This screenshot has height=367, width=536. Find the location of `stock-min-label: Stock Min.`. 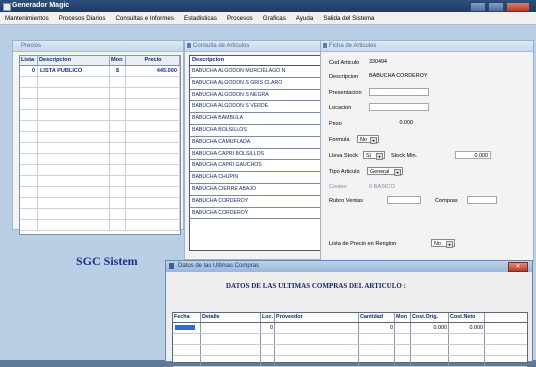

stock-min-label: Stock Min. is located at coordinates (404, 156).